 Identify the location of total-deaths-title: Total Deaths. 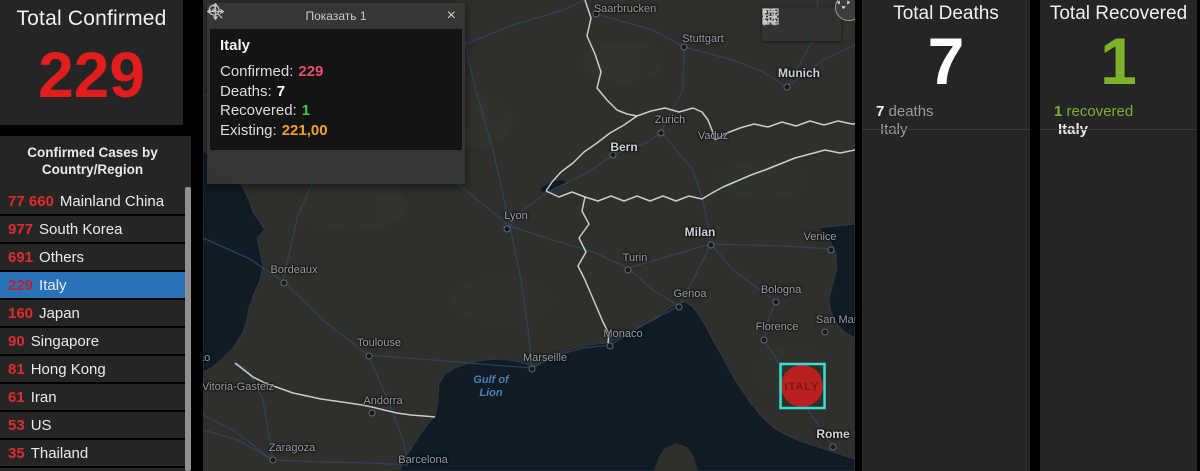
(946, 13).